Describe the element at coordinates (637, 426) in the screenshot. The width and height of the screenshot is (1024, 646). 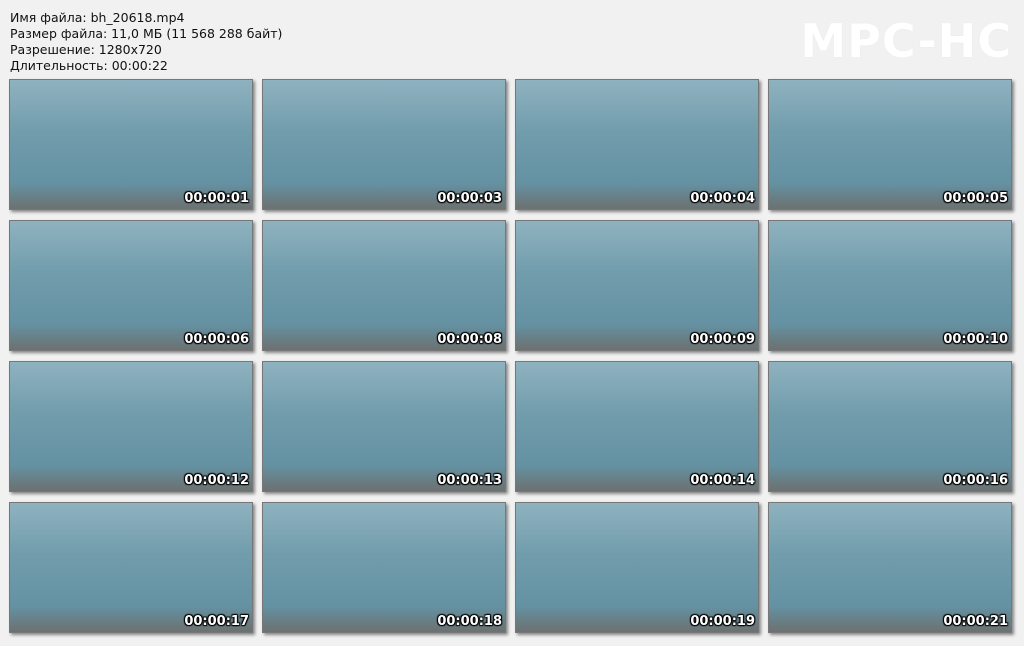
I see `thumbnail-frame: 00:00:14` at that location.